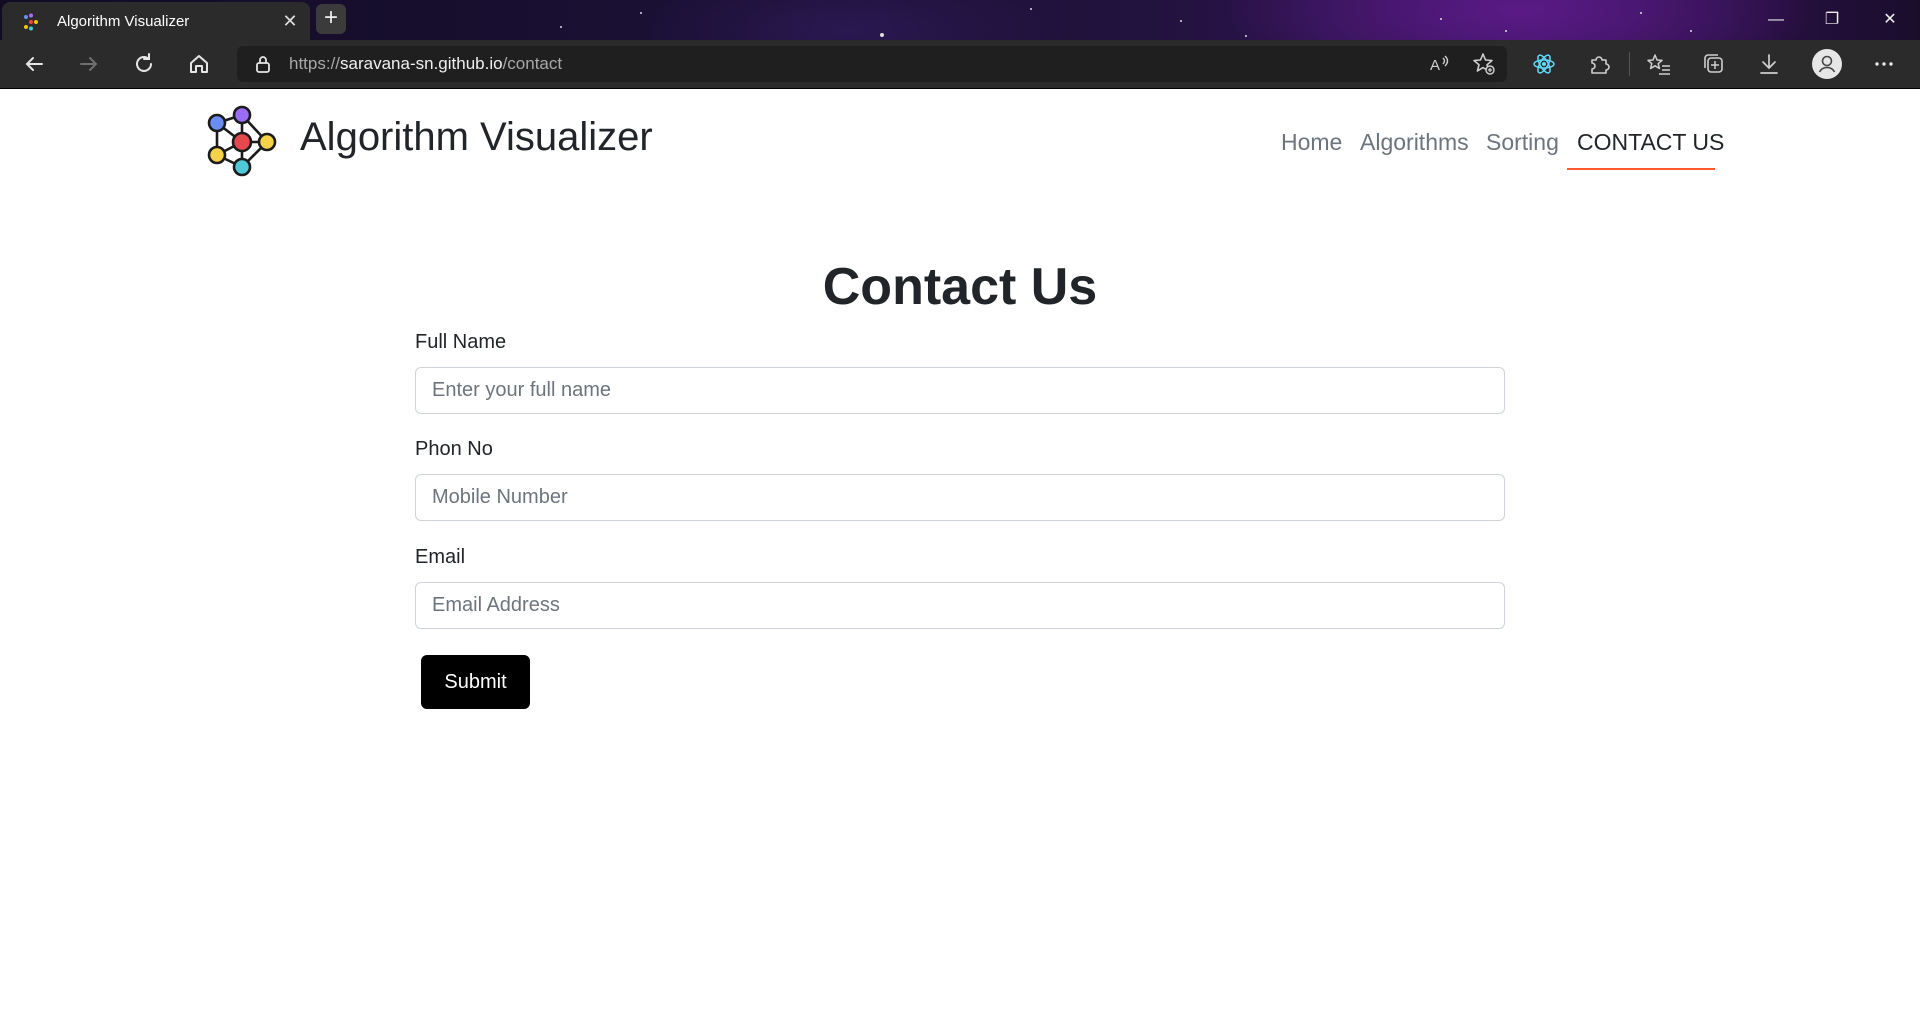 This screenshot has height=1020, width=1920. Describe the element at coordinates (440, 557) in the screenshot. I see `email-label: Email` at that location.